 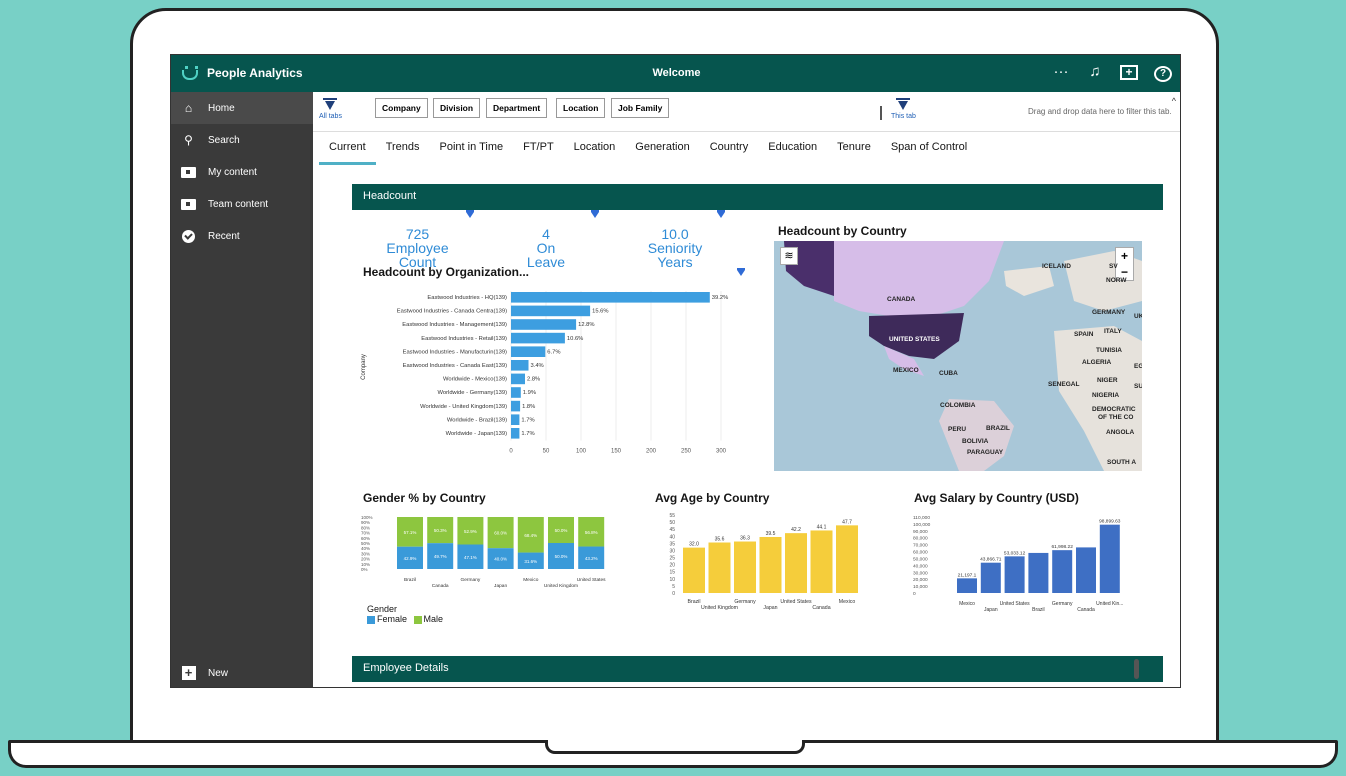 I want to click on collapse-icon: ^, so click(x=1174, y=101).